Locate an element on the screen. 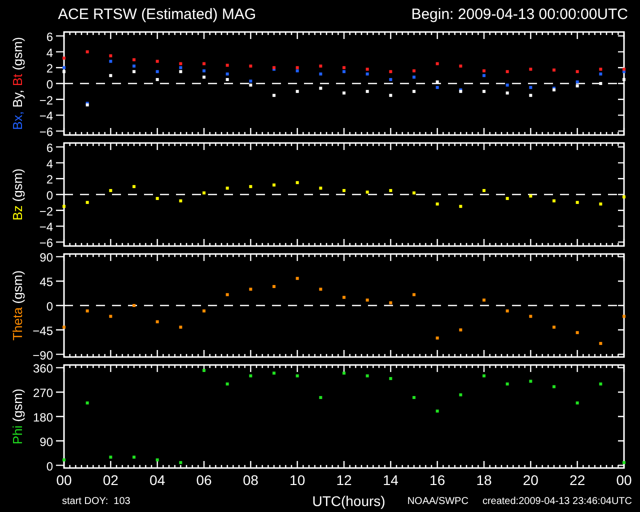 The image size is (640, 512). x-tick-label: 18 is located at coordinates (484, 480).